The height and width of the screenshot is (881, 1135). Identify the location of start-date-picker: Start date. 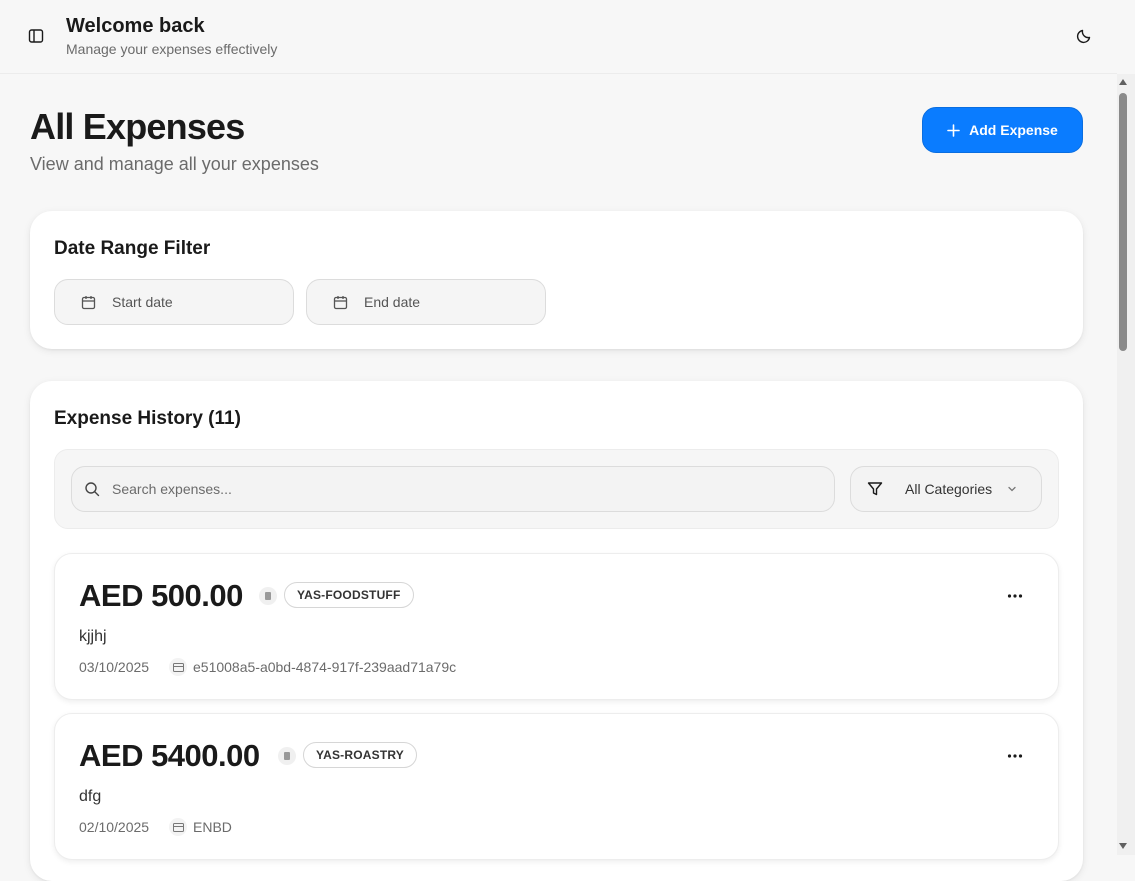
(174, 302).